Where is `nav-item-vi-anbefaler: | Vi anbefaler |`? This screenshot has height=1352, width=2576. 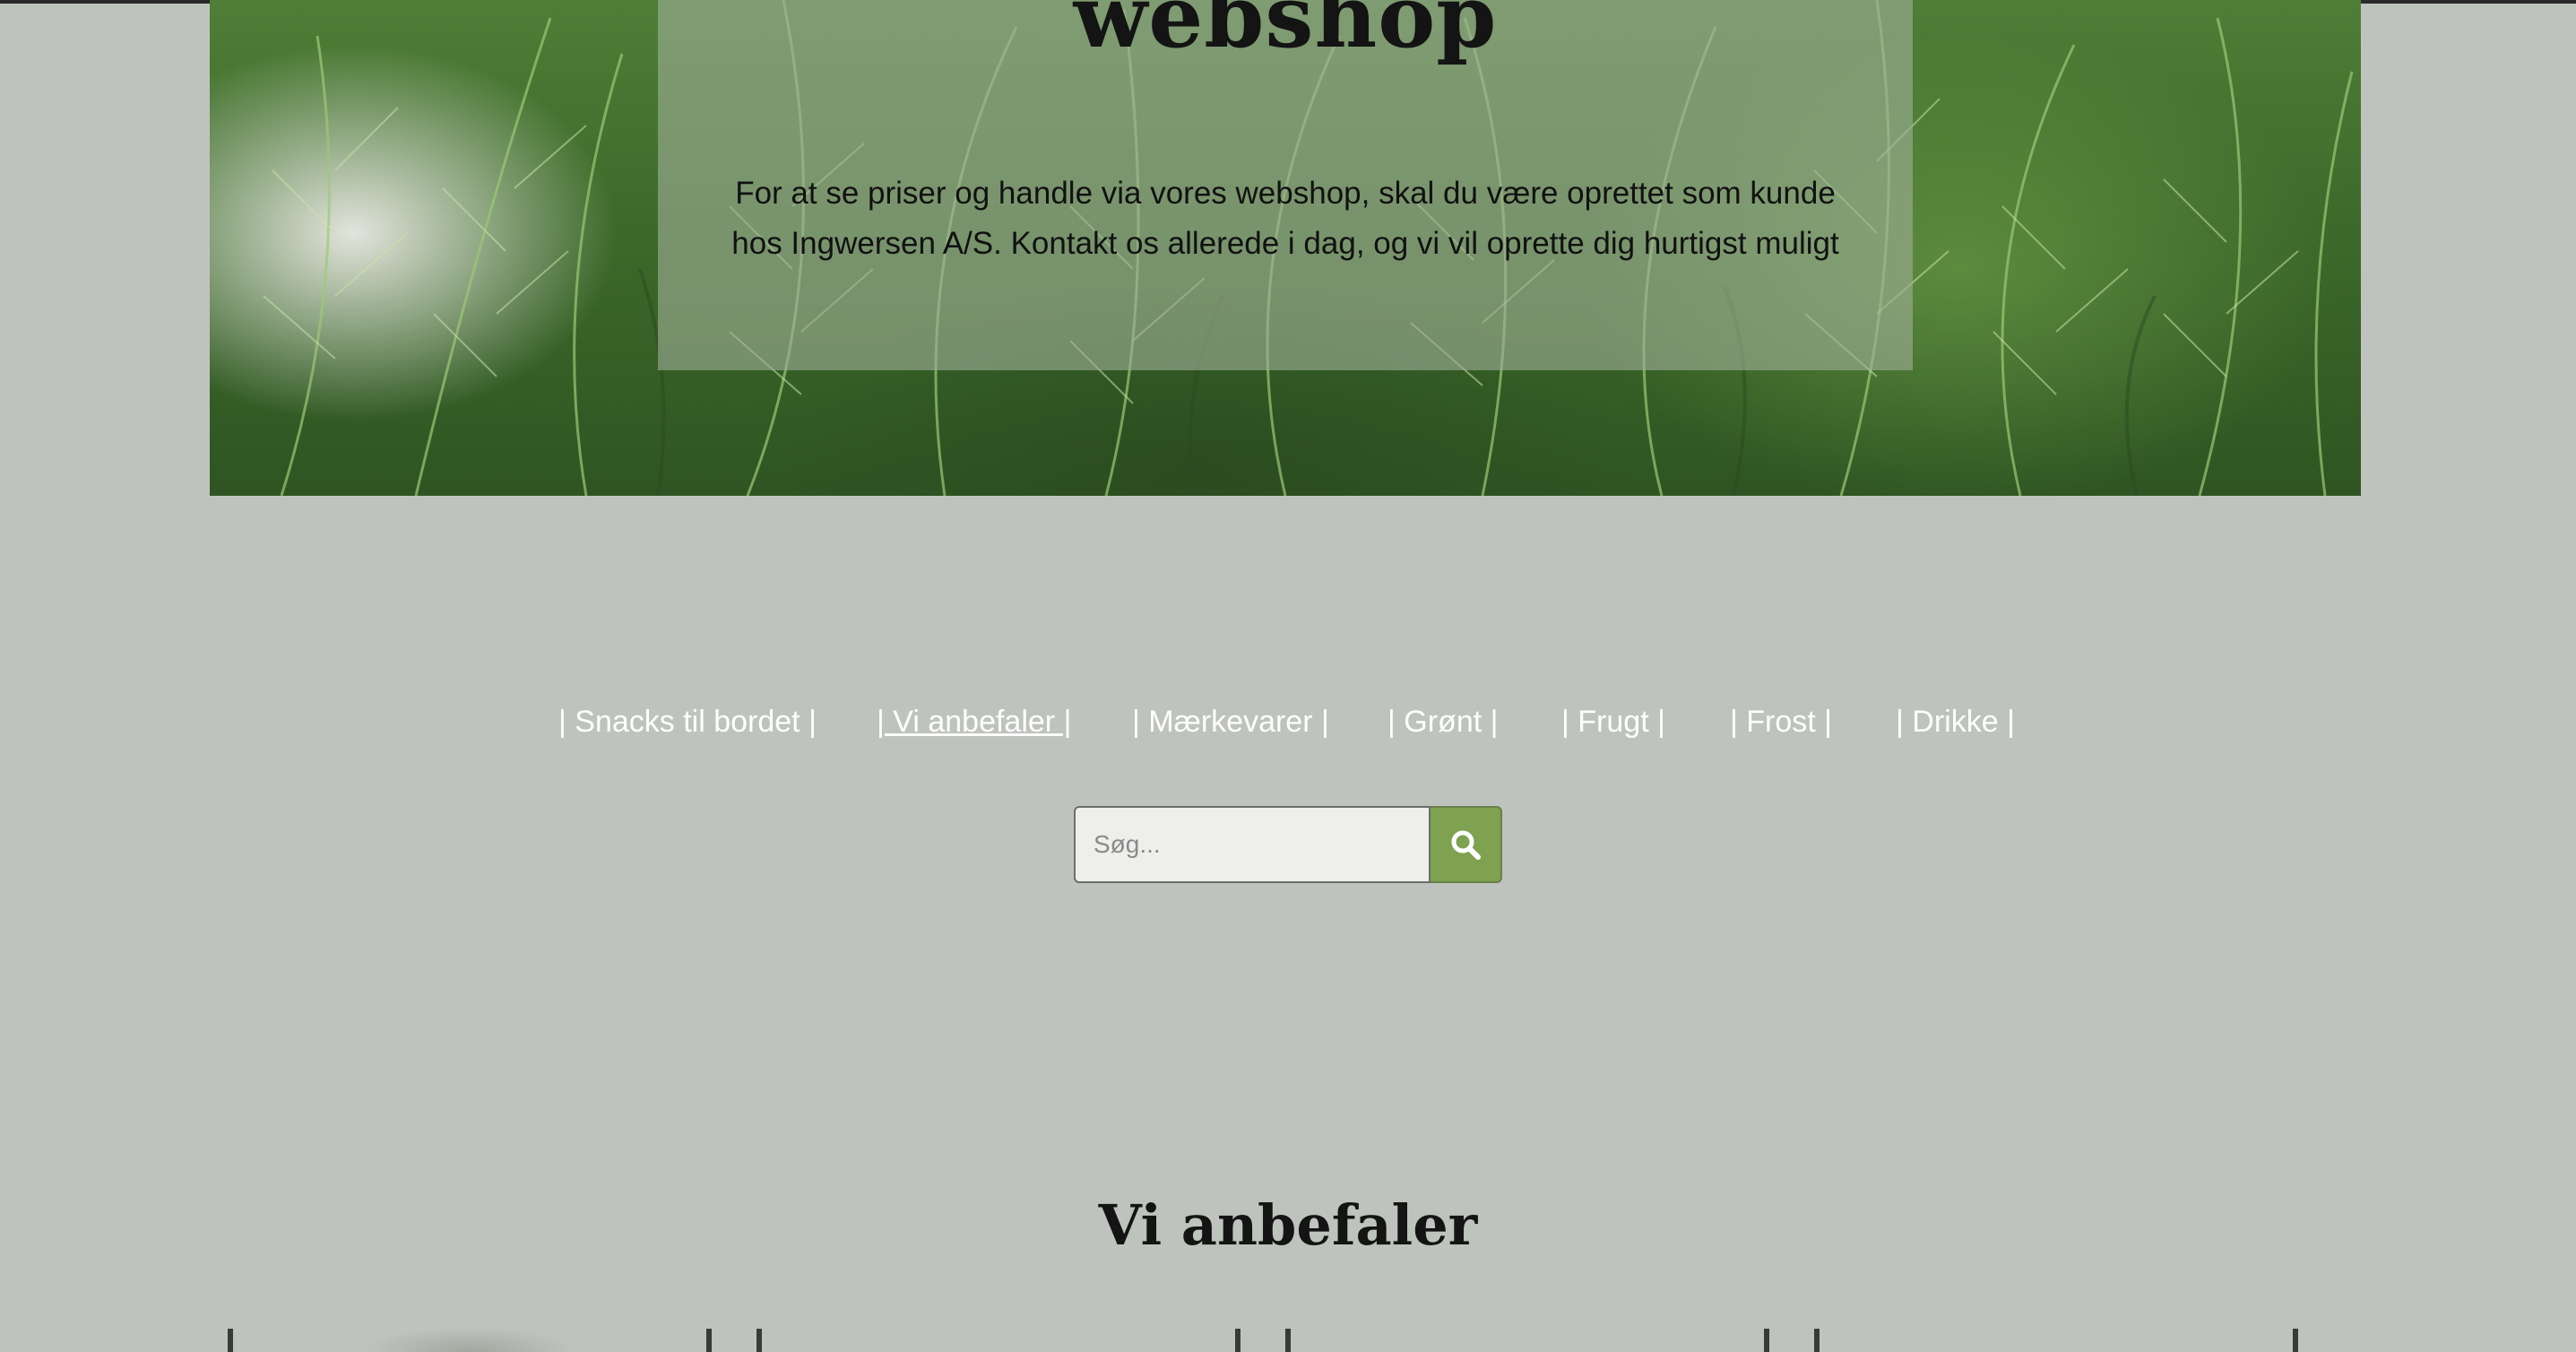 nav-item-vi-anbefaler: | Vi anbefaler | is located at coordinates (974, 721).